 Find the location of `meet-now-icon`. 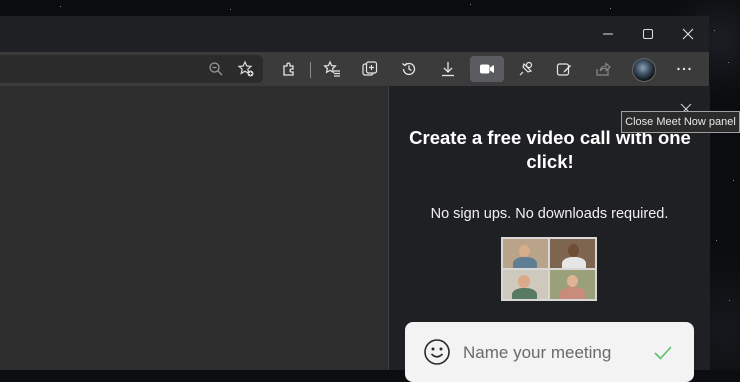

meet-now-icon is located at coordinates (487, 69).